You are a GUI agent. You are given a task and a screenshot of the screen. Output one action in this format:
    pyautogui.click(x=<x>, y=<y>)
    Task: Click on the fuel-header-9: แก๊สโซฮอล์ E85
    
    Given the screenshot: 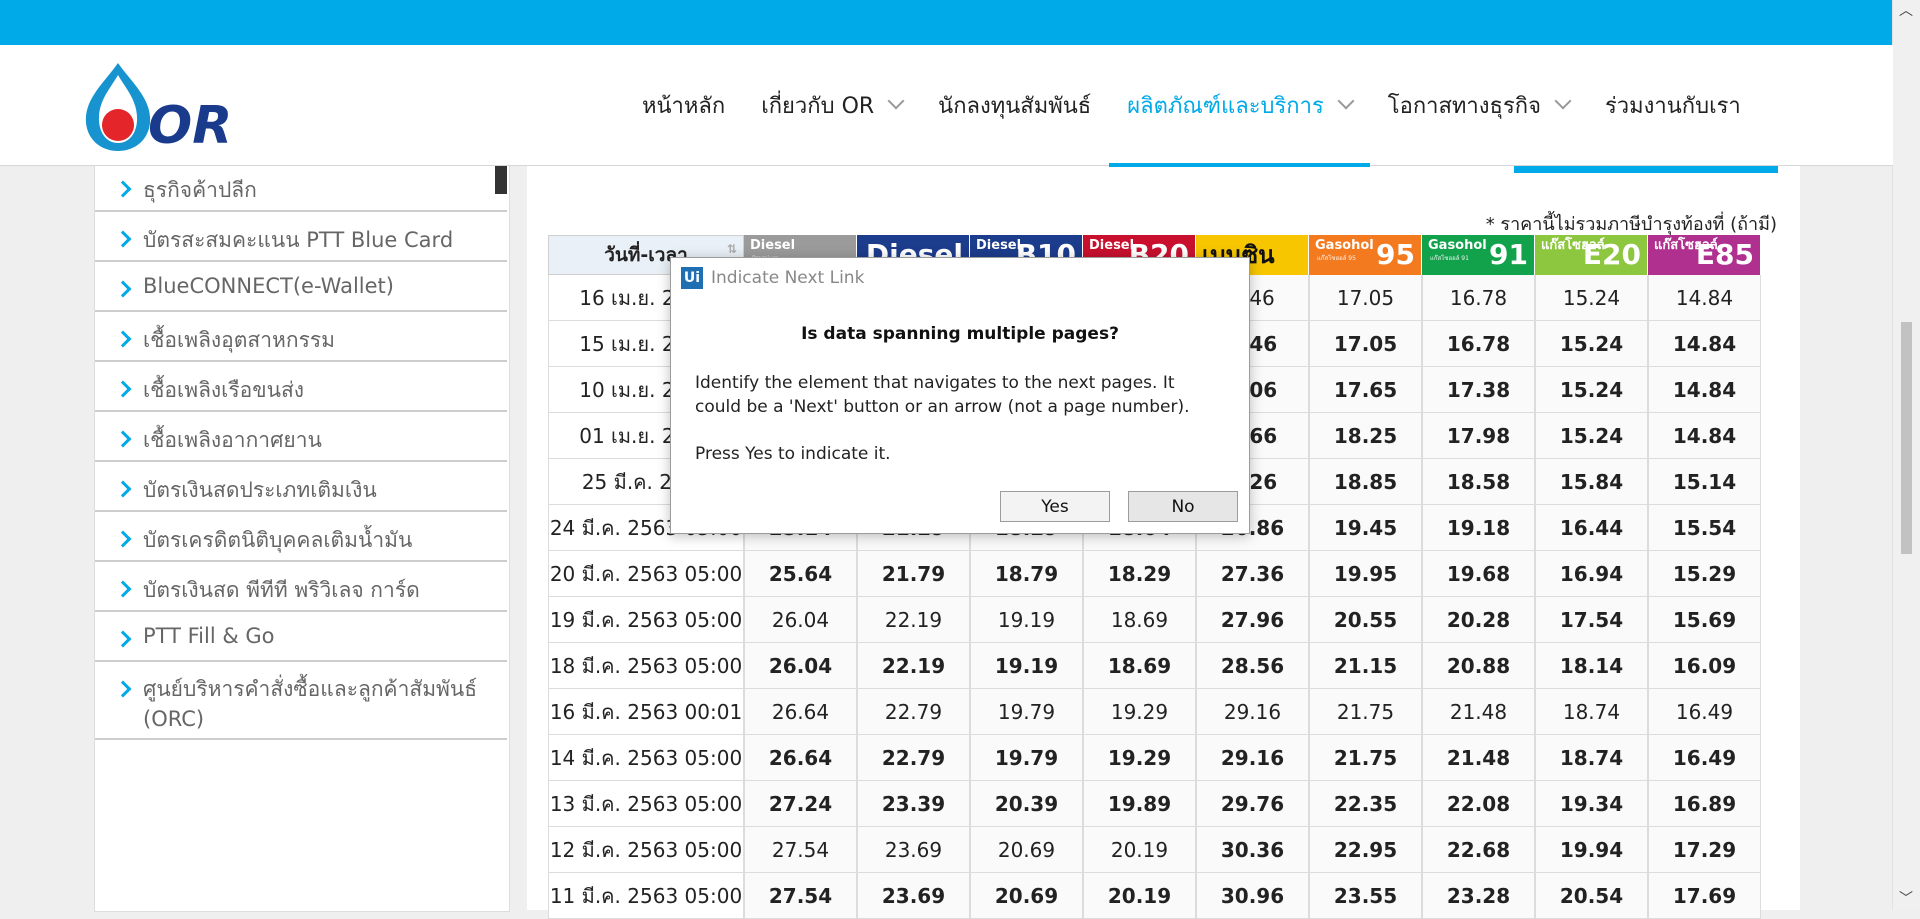 What is the action you would take?
    pyautogui.click(x=1704, y=255)
    